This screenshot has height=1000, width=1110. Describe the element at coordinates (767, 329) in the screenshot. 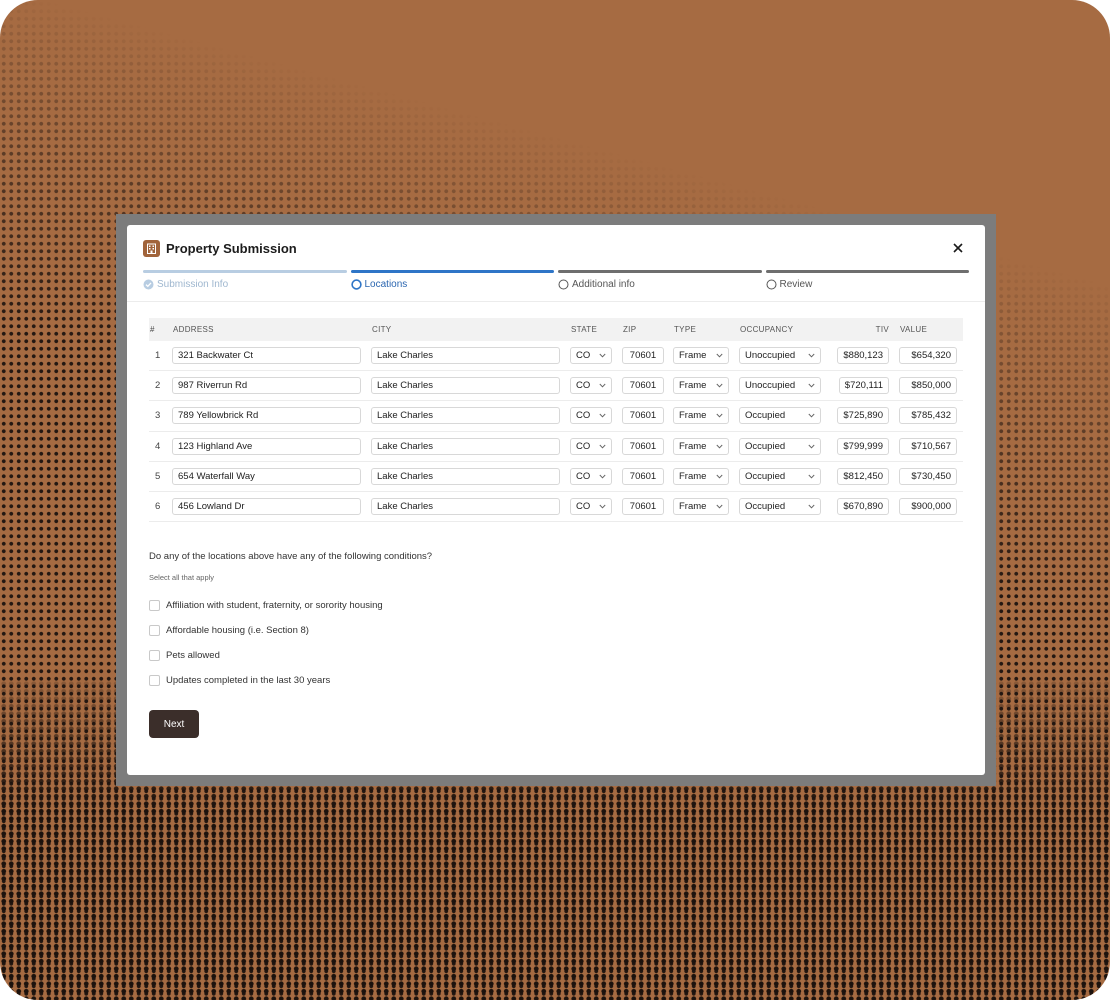

I see `column-header-occupancy: OCCUPANCY` at that location.